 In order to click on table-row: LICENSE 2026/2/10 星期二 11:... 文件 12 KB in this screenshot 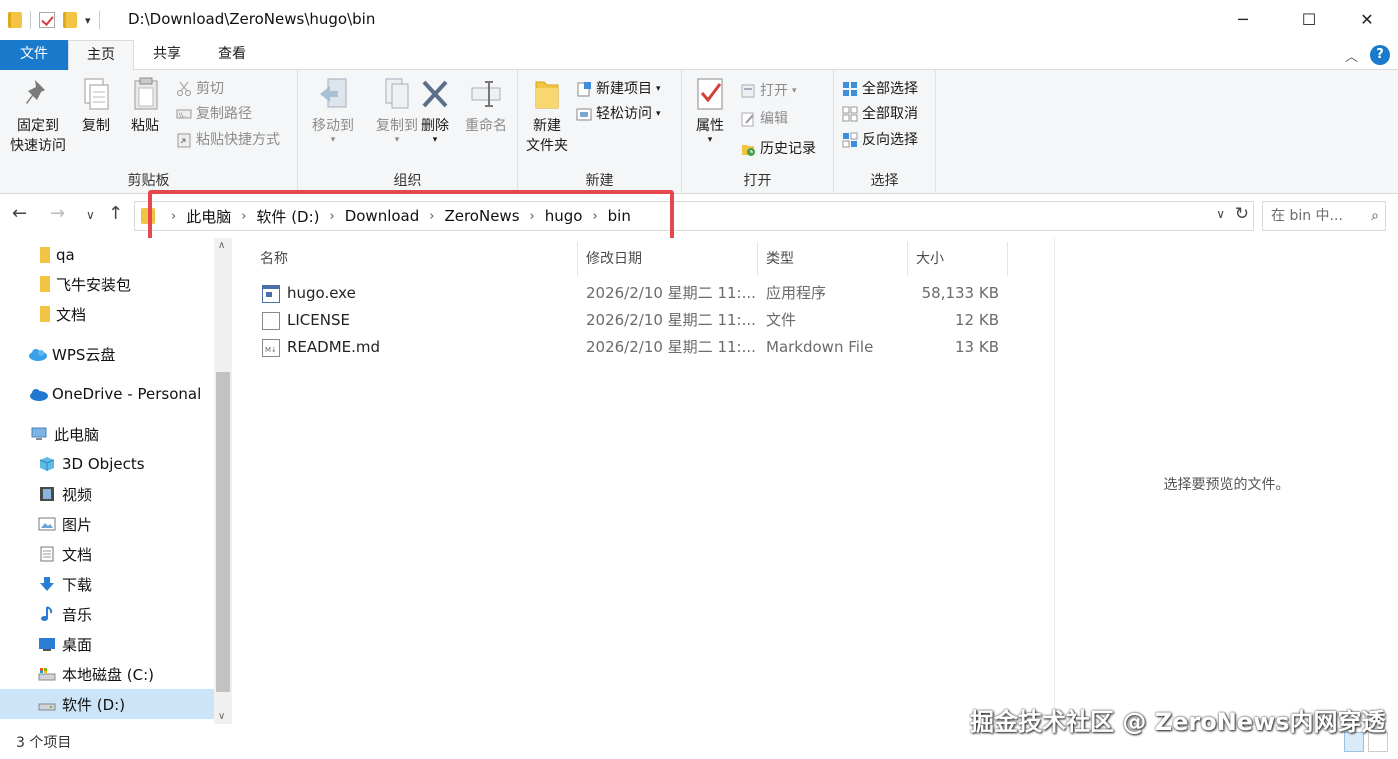, I will do `click(642, 320)`.